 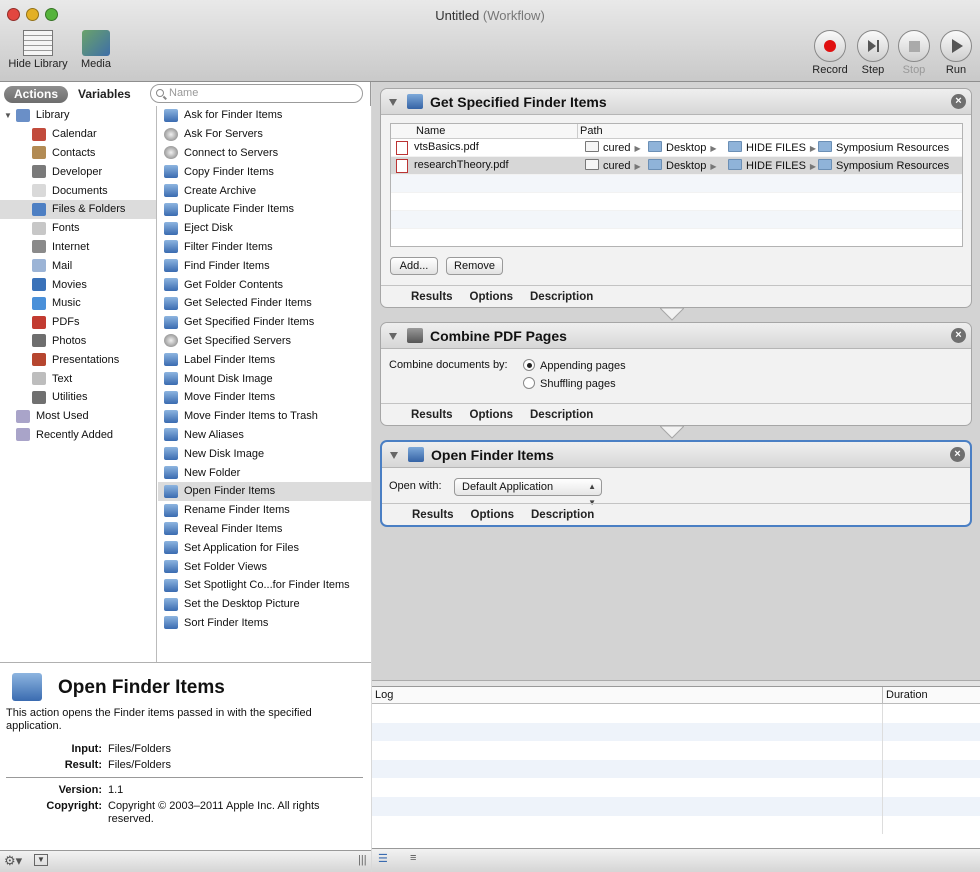 I want to click on library-item: Fonts, so click(x=78, y=228).